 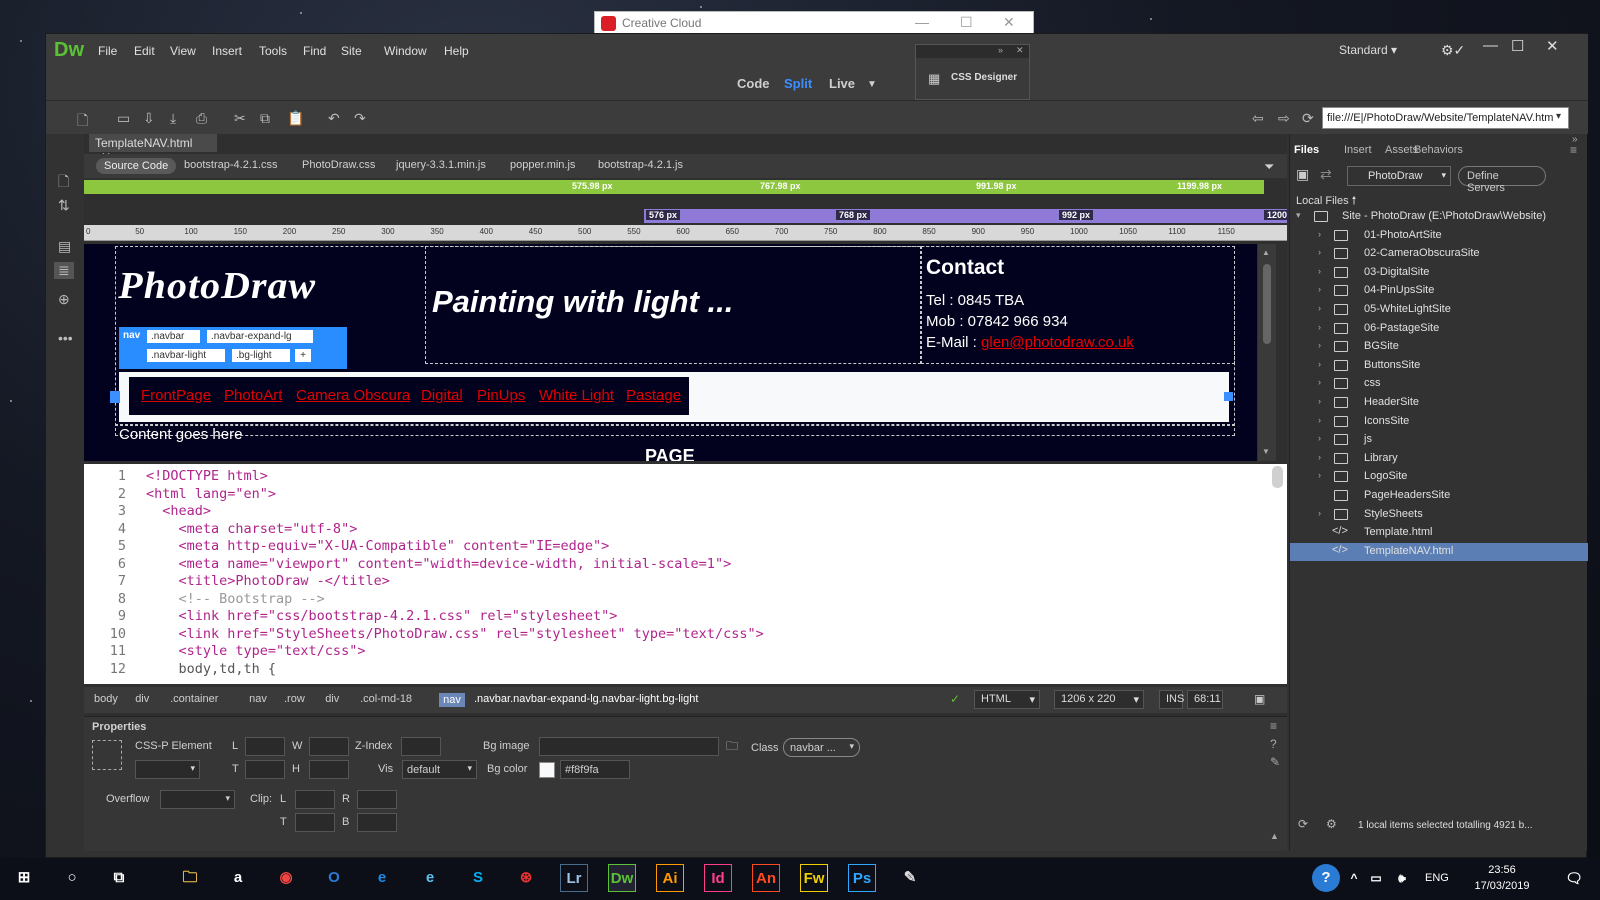 What do you see at coordinates (653, 395) in the screenshot?
I see `nav-link: Pastage` at bounding box center [653, 395].